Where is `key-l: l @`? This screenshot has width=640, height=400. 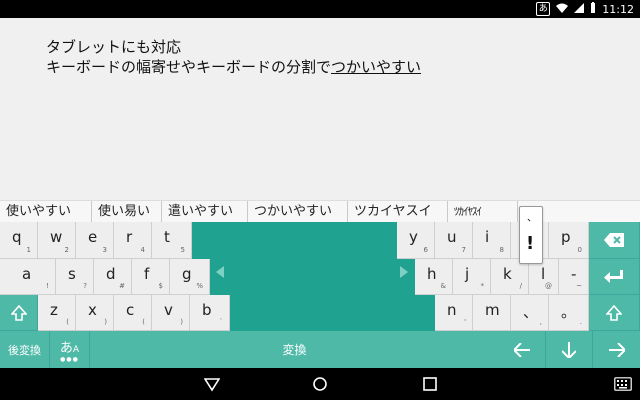
key-l: l @ is located at coordinates (544, 277).